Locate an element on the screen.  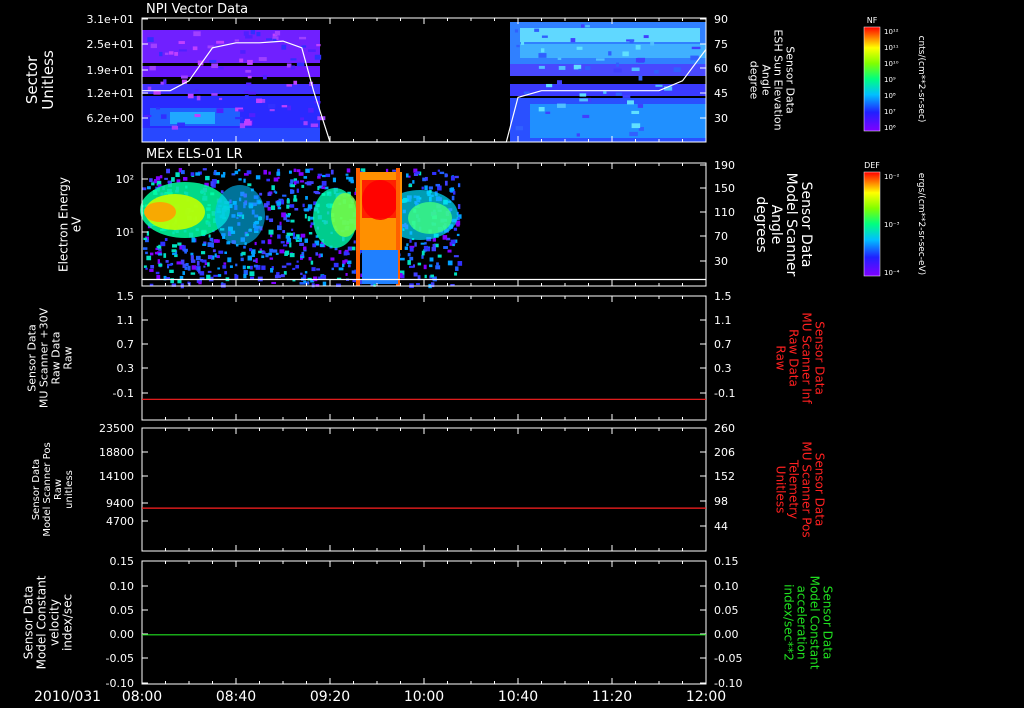
colorbar-tick: 10⁸ is located at coordinates (890, 96).